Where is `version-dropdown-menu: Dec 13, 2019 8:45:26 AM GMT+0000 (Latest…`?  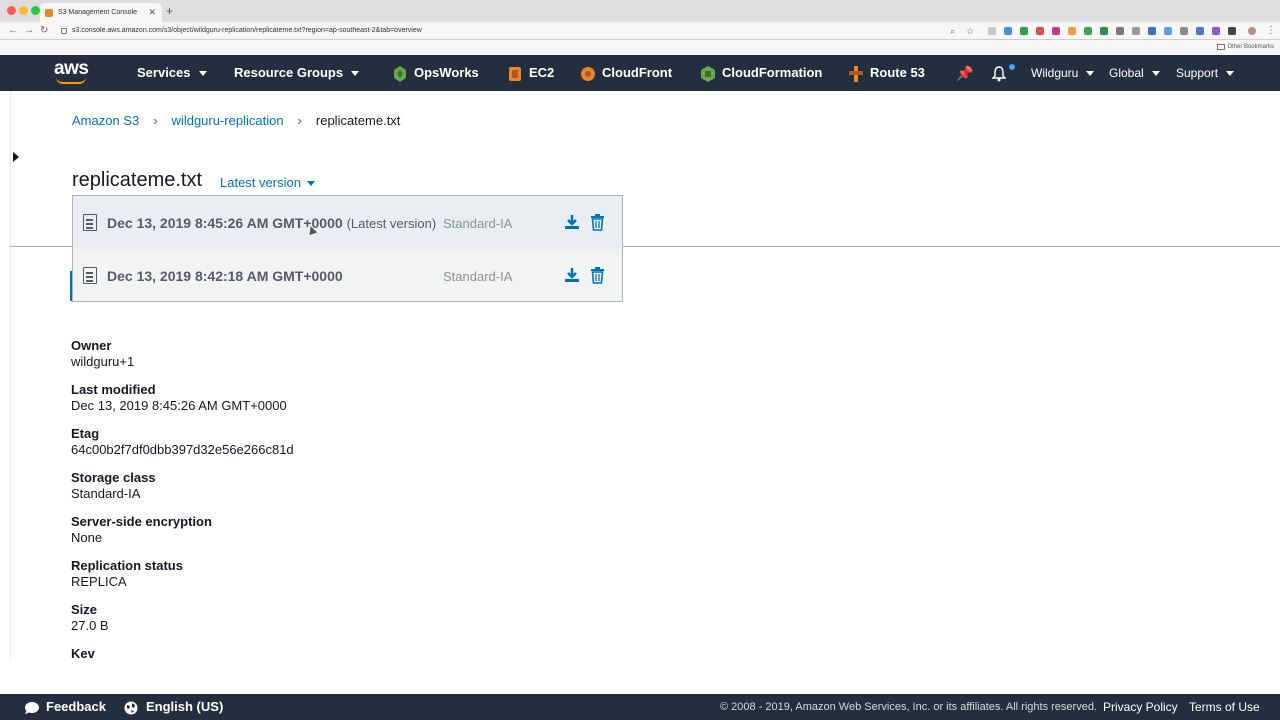
version-dropdown-menu: Dec 13, 2019 8:45:26 AM GMT+0000 (Latest… is located at coordinates (347, 248).